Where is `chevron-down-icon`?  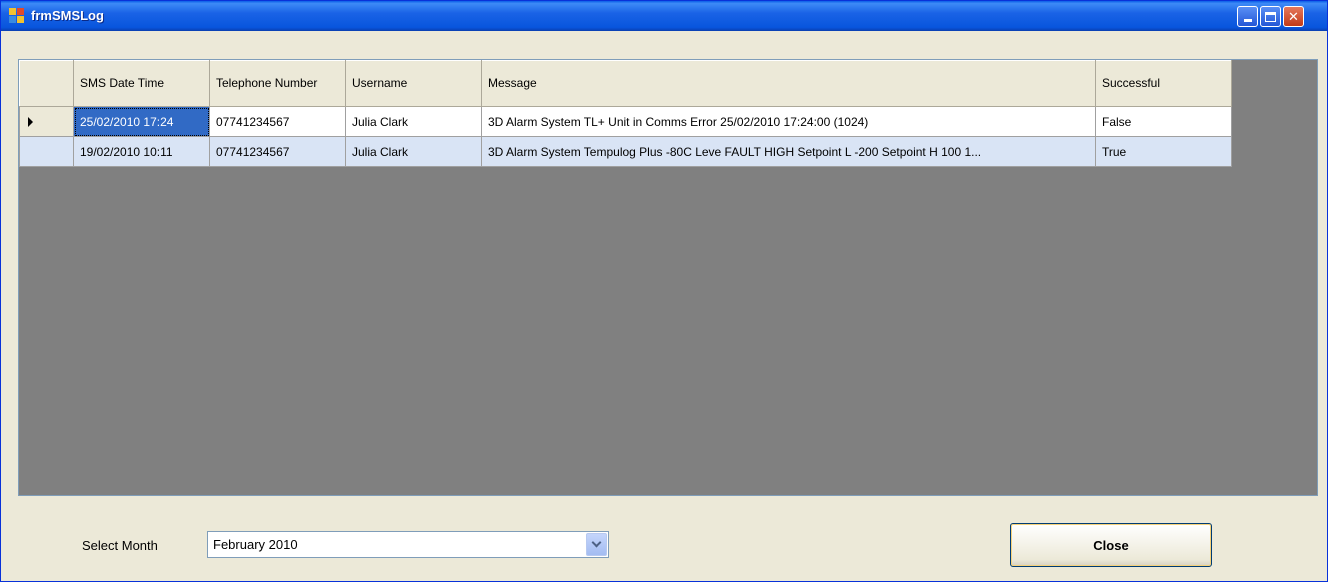 chevron-down-icon is located at coordinates (596, 542).